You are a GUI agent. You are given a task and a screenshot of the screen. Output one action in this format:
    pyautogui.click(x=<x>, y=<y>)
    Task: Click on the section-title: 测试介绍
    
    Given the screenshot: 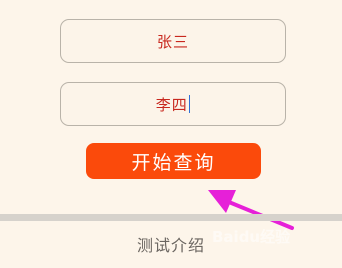 What is the action you would take?
    pyautogui.click(x=170, y=245)
    